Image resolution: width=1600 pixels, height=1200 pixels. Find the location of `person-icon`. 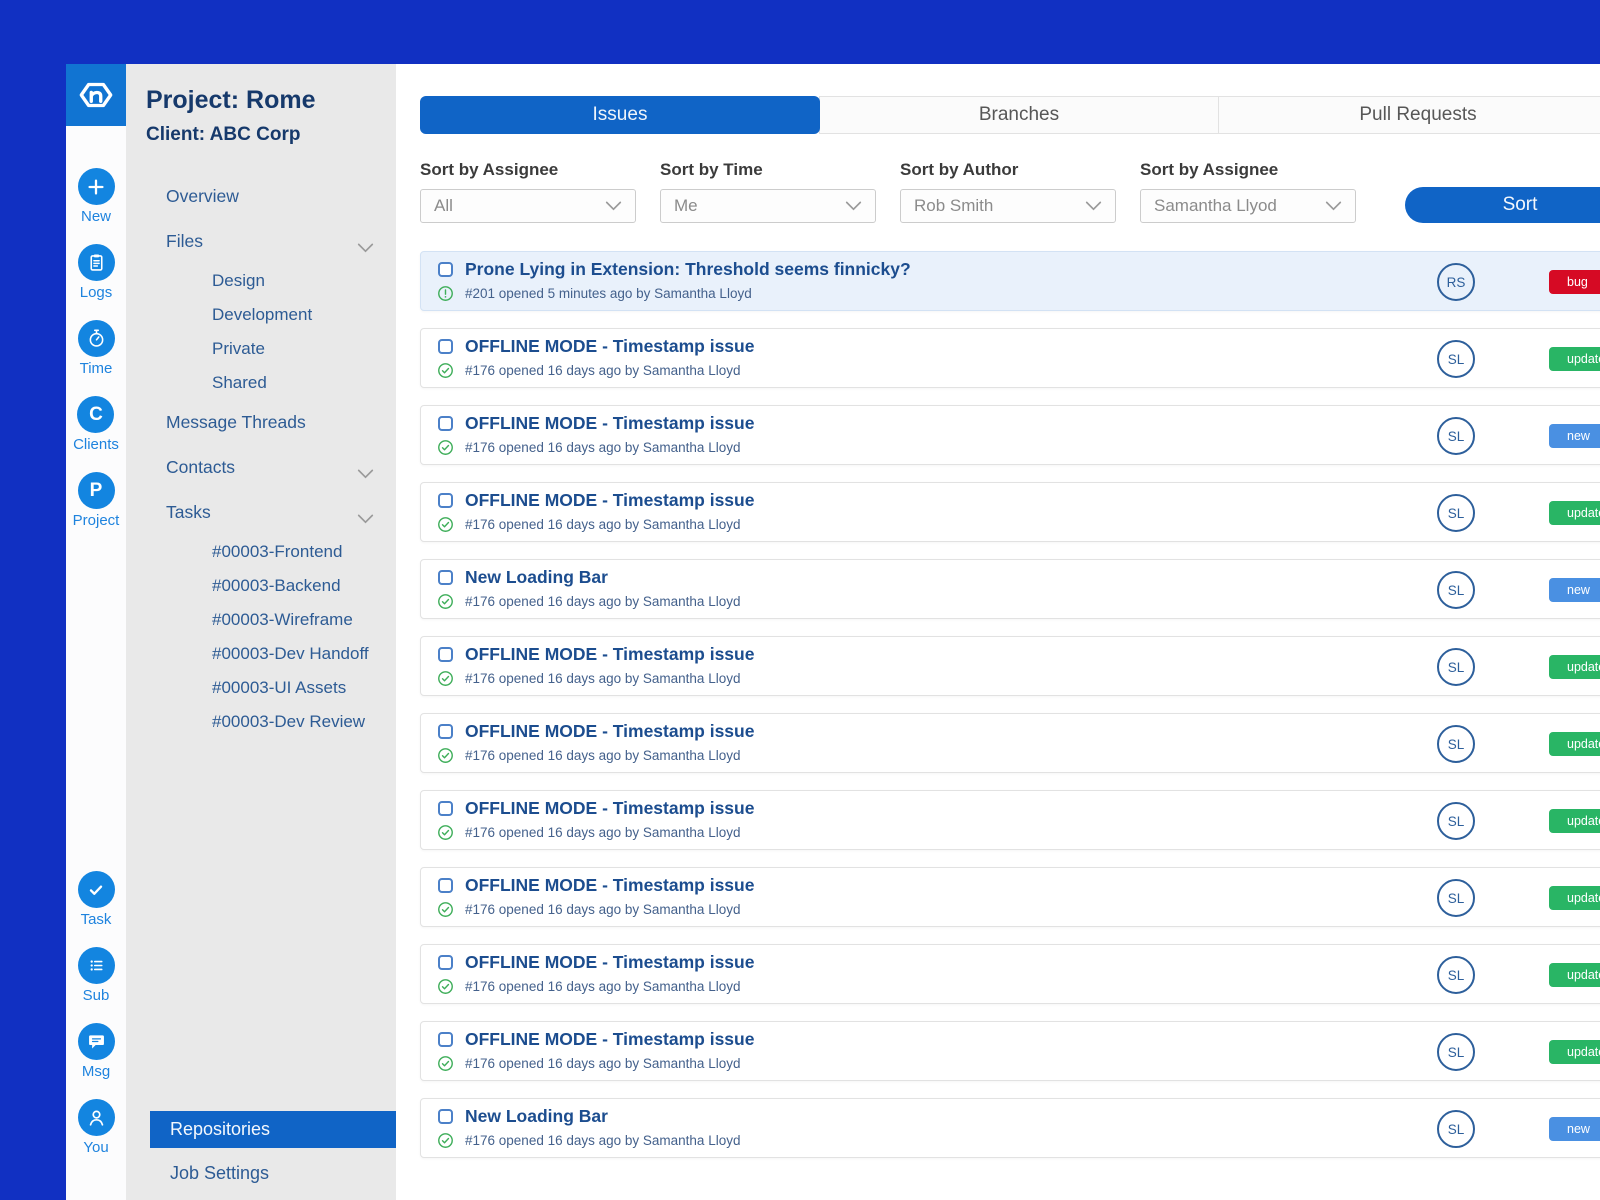

person-icon is located at coordinates (96, 1117).